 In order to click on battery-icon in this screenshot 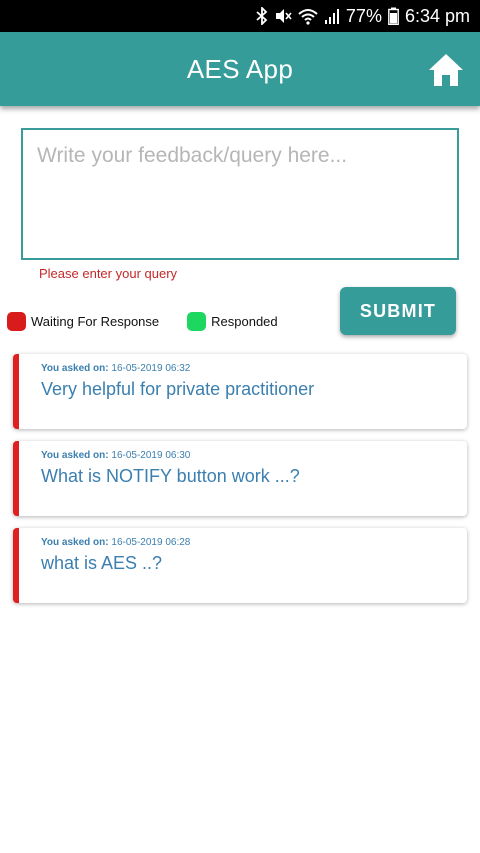, I will do `click(393, 16)`.